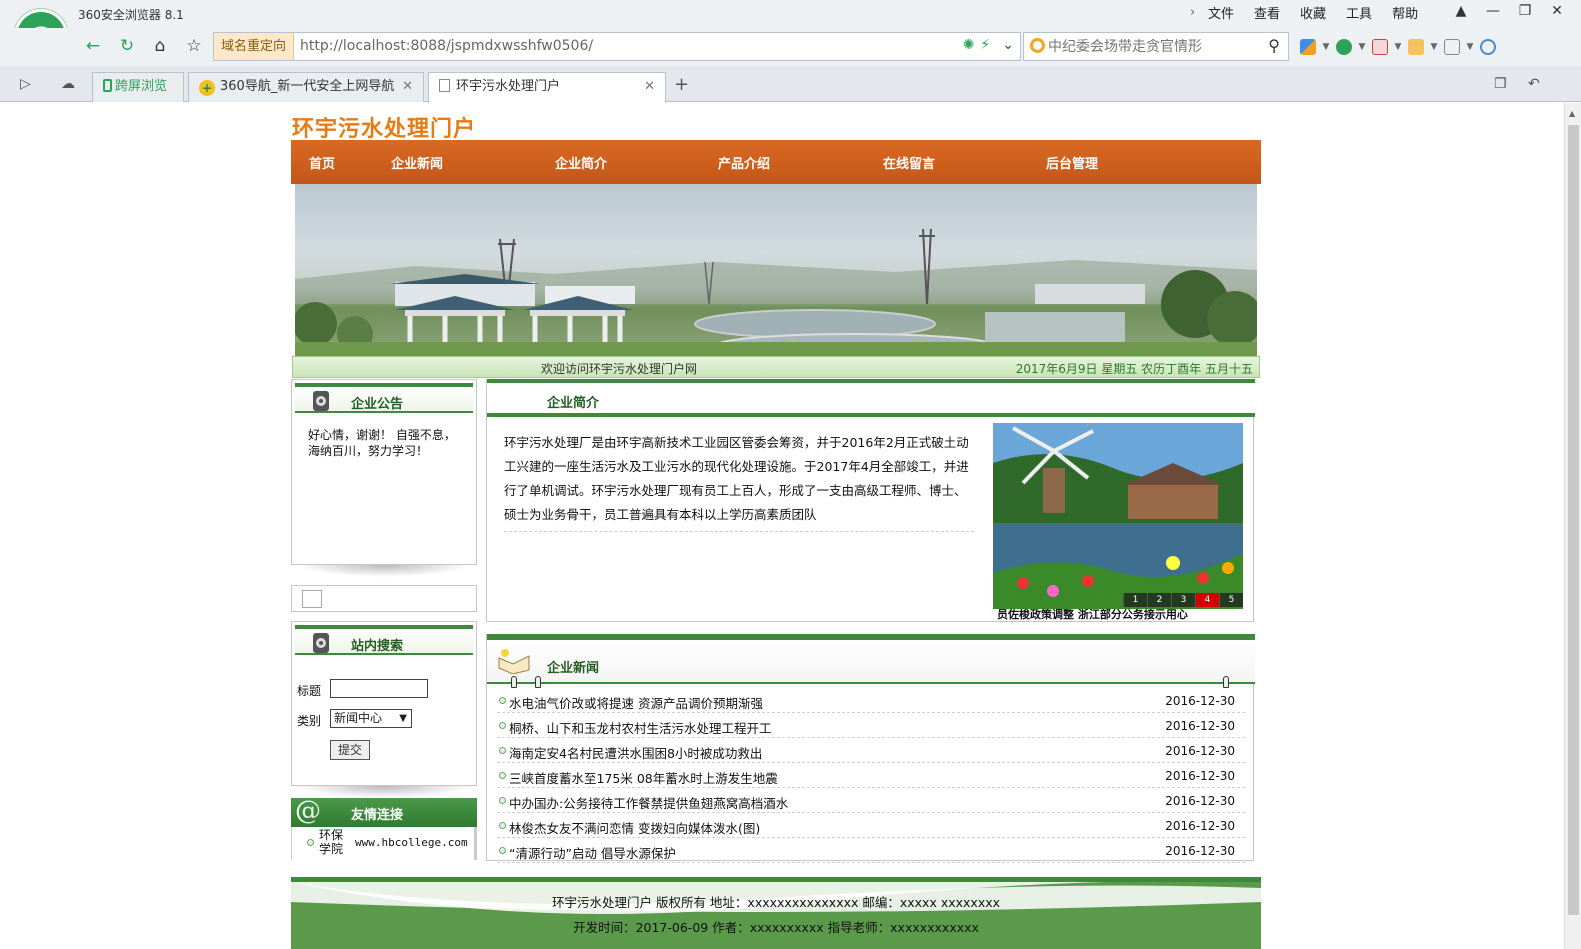 This screenshot has width=1581, height=949. What do you see at coordinates (1118, 615) in the screenshot?
I see `slide-caption: 员佐梭政策调整 浙江部分公务接示用心` at bounding box center [1118, 615].